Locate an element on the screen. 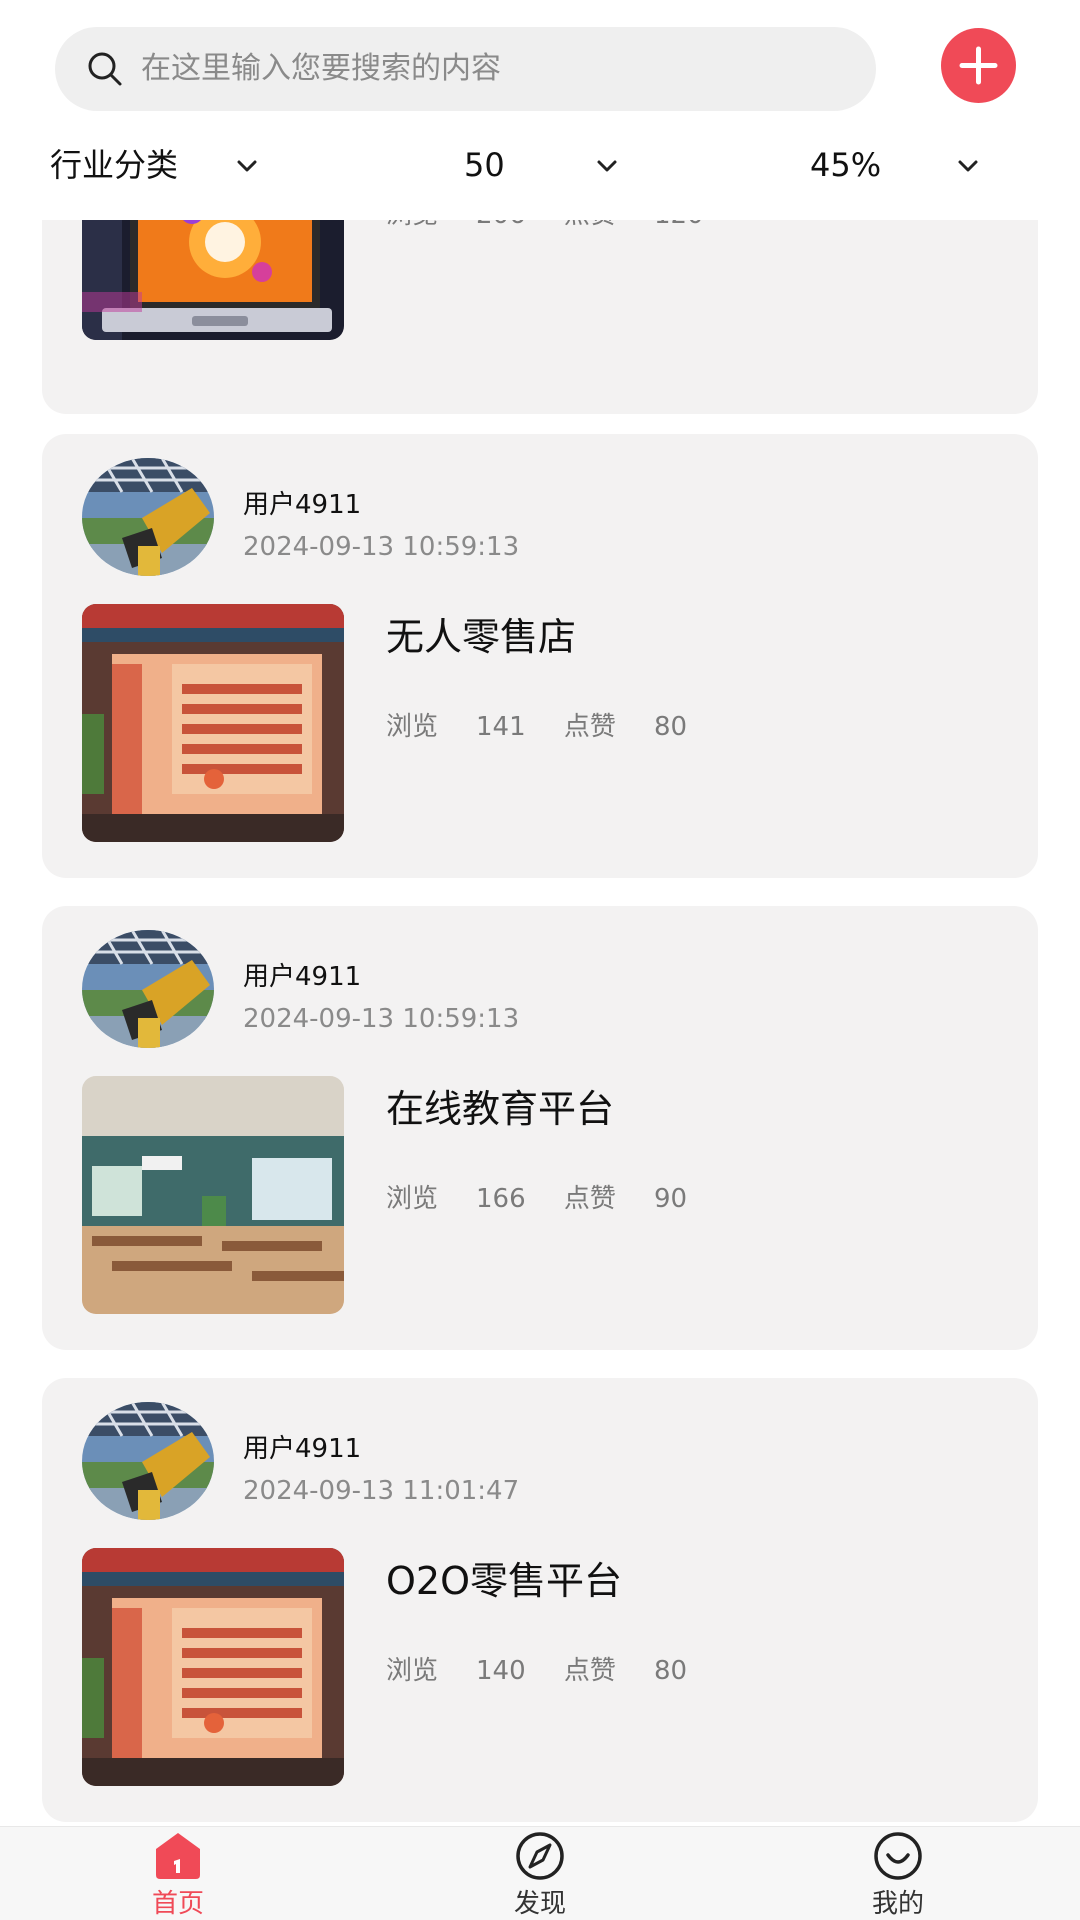 Image resolution: width=1080 pixels, height=1920 pixels. search-placeholder: 在这里输入您要搜索的内容 is located at coordinates (321, 68).